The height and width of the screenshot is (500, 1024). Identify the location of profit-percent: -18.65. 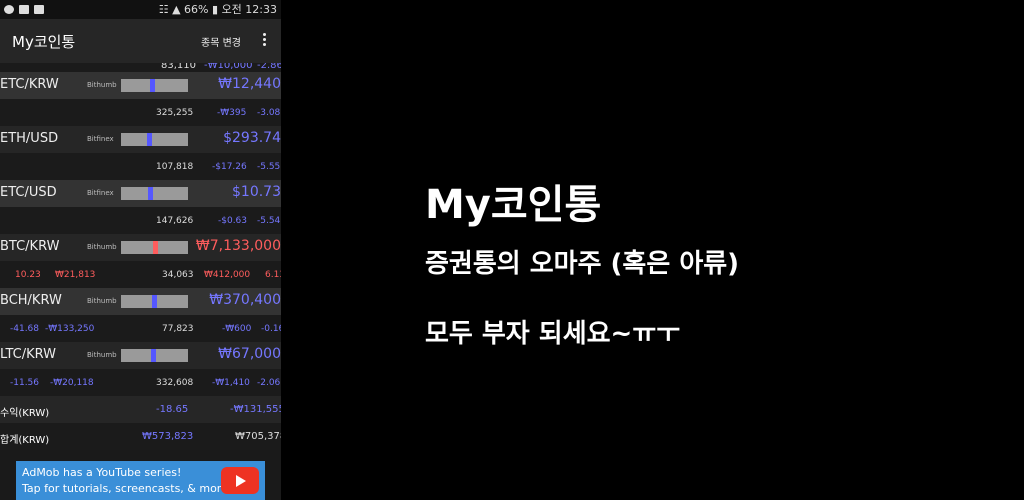
(172, 409).